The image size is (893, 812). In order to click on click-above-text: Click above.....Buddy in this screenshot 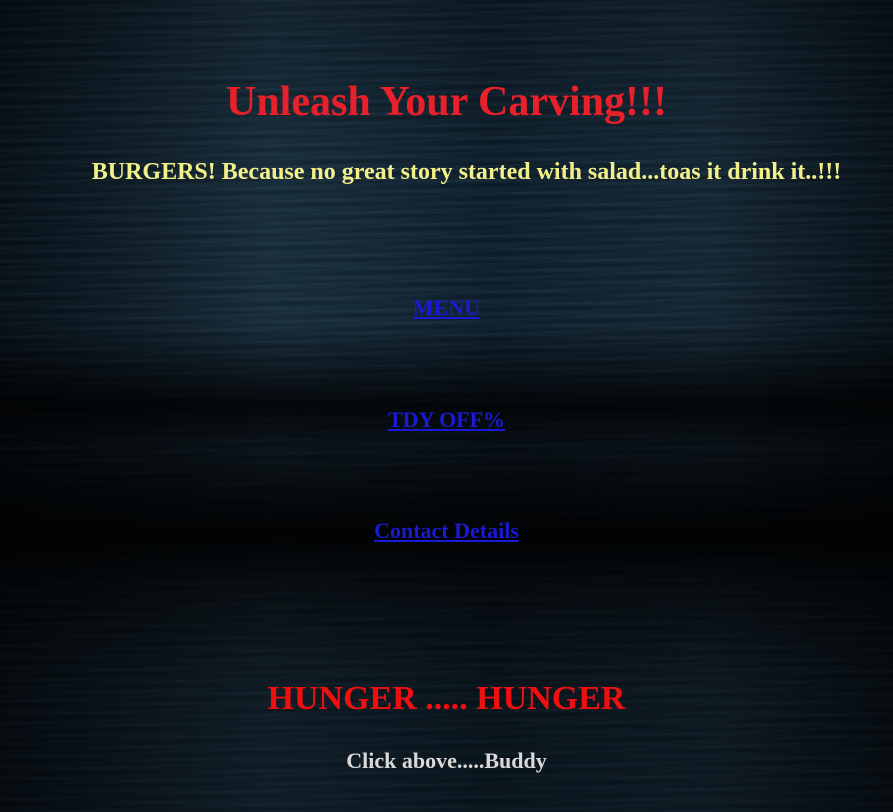, I will do `click(446, 760)`.